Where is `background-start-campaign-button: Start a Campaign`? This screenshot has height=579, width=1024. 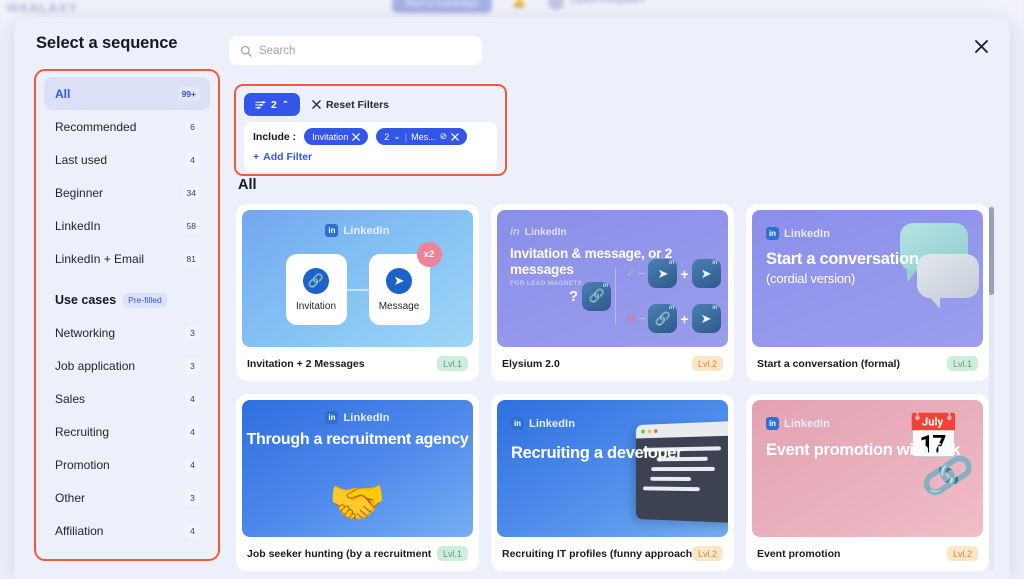
background-start-campaign-button: Start a Campaign is located at coordinates (442, 6).